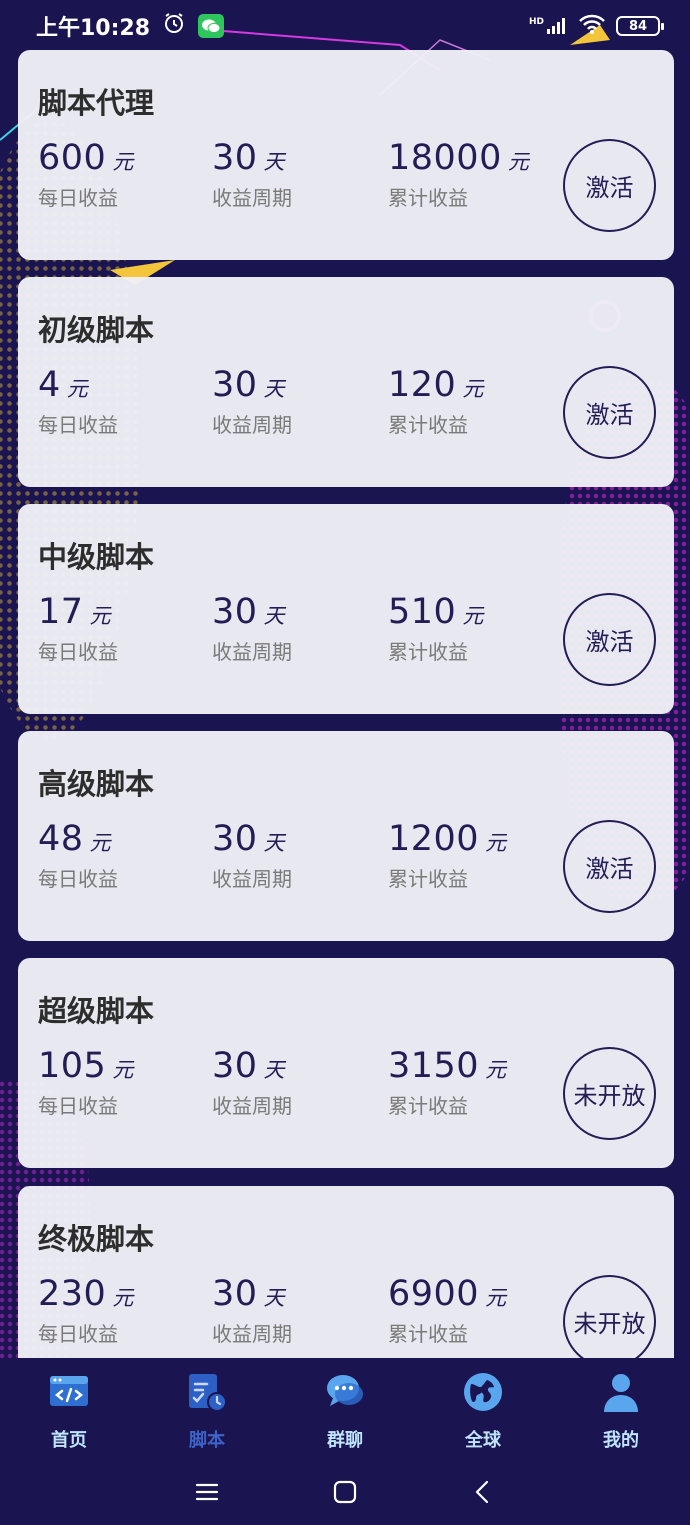  I want to click on home-square-icon, so click(345, 1492).